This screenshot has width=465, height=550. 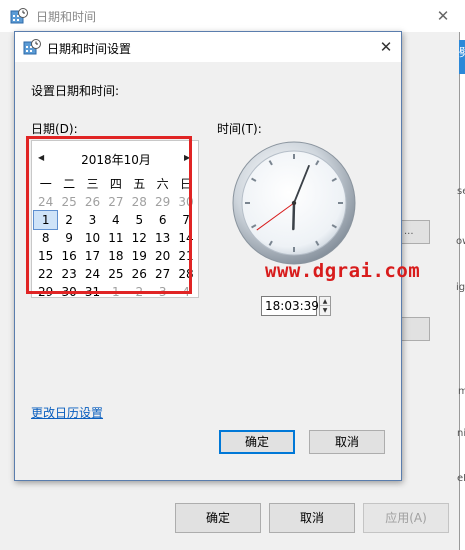 I want to click on dialog-ok-button: 确定, so click(x=257, y=442).